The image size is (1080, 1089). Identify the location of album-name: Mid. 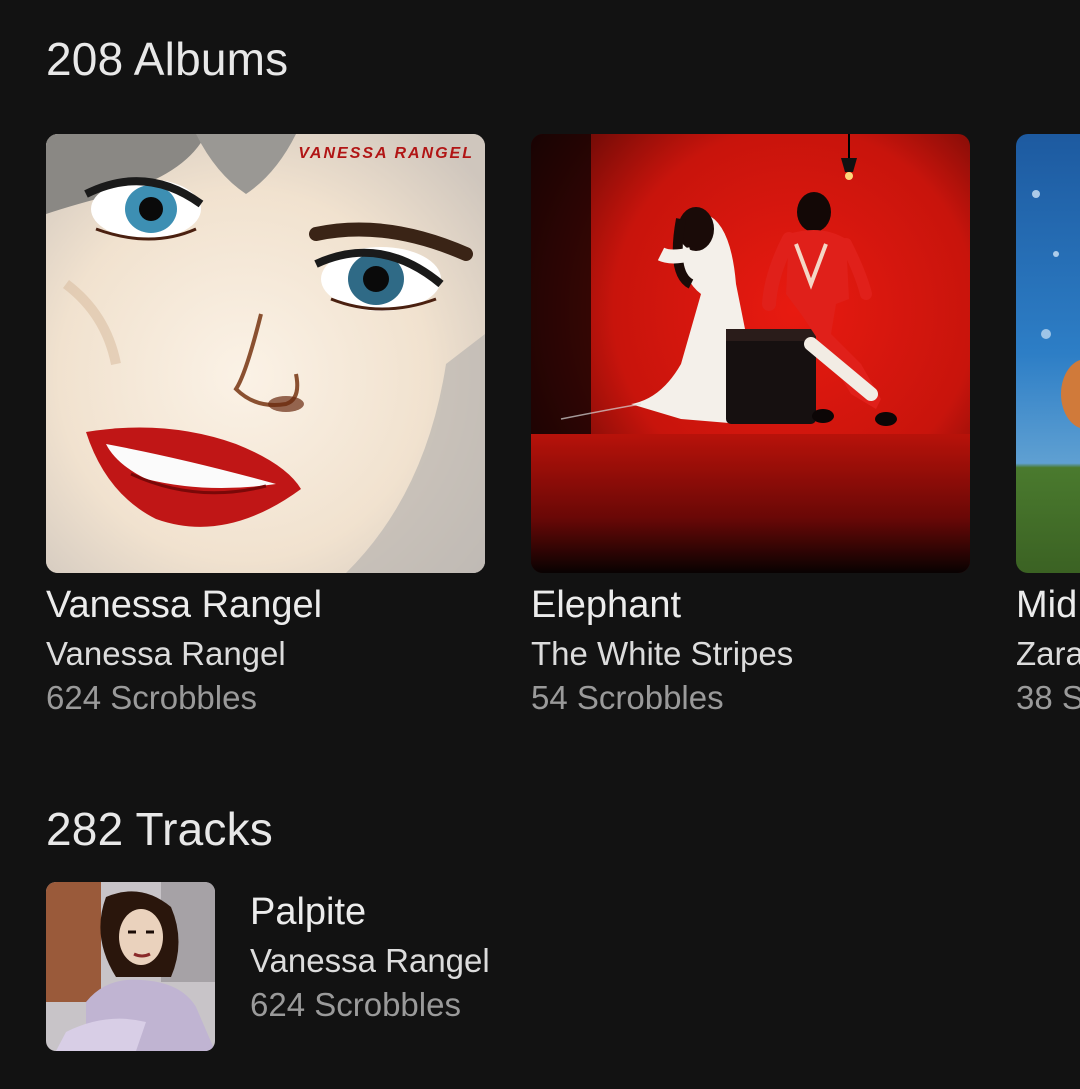
(1047, 605).